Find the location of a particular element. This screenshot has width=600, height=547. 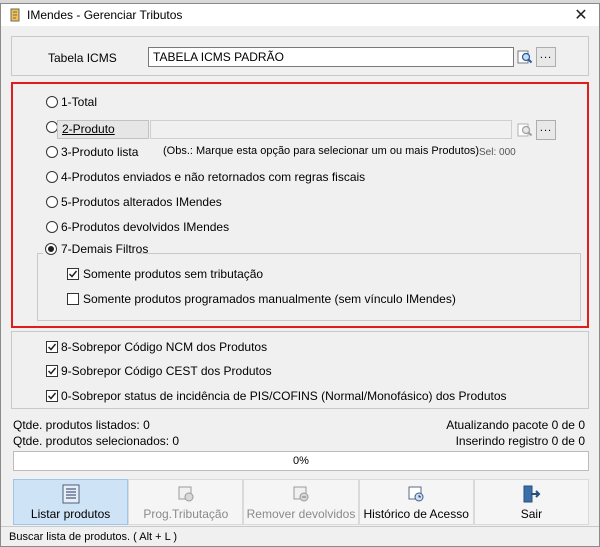

prog-tributacao-label: Prog.Tributação is located at coordinates (186, 514).